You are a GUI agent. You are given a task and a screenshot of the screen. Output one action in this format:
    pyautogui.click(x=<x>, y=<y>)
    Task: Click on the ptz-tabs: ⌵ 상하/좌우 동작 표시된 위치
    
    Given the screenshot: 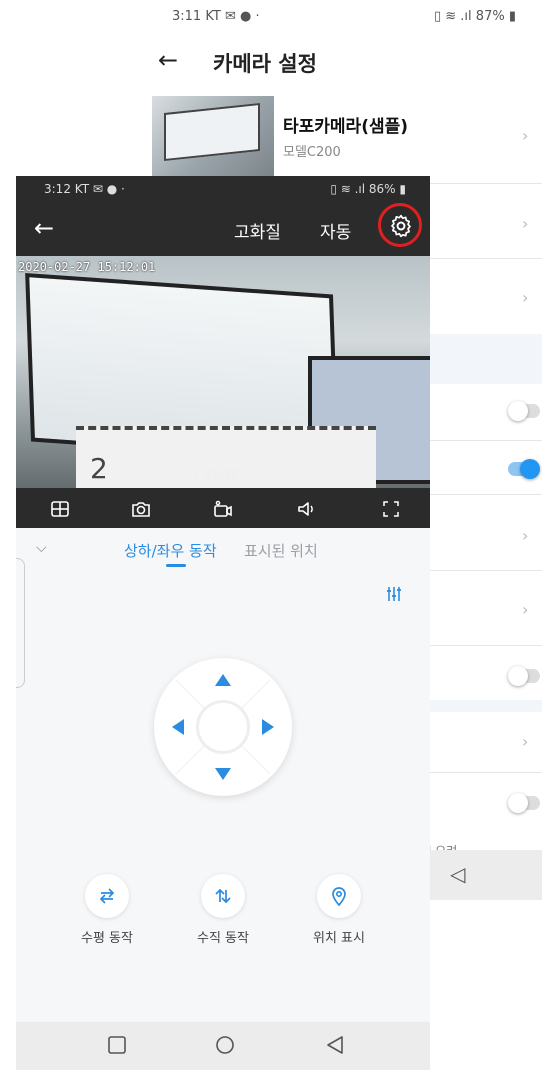 What is the action you would take?
    pyautogui.click(x=223, y=551)
    